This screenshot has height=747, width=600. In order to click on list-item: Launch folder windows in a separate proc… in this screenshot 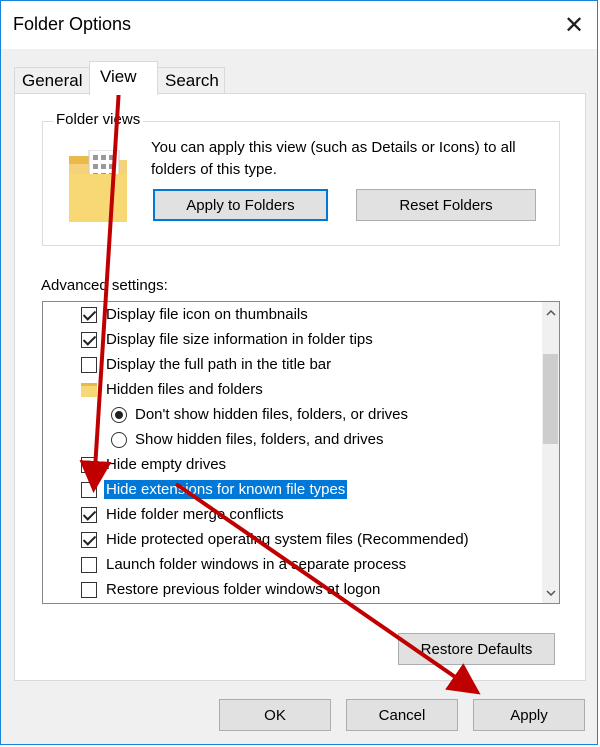, I will do `click(320, 564)`.